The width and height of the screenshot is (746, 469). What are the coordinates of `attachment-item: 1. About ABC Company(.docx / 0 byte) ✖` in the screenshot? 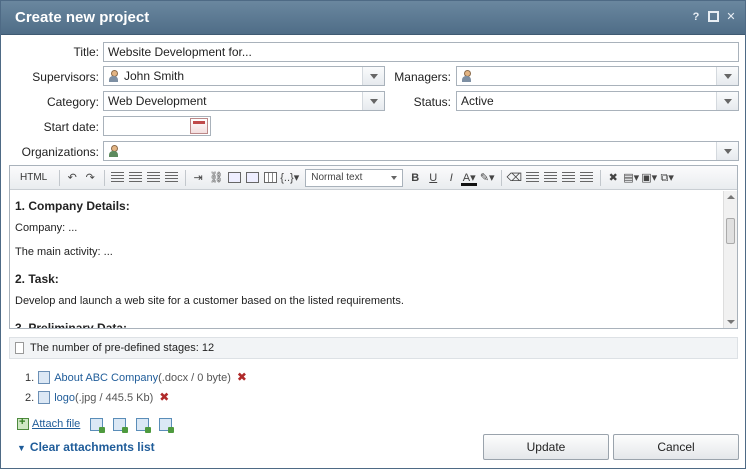 It's located at (136, 377).